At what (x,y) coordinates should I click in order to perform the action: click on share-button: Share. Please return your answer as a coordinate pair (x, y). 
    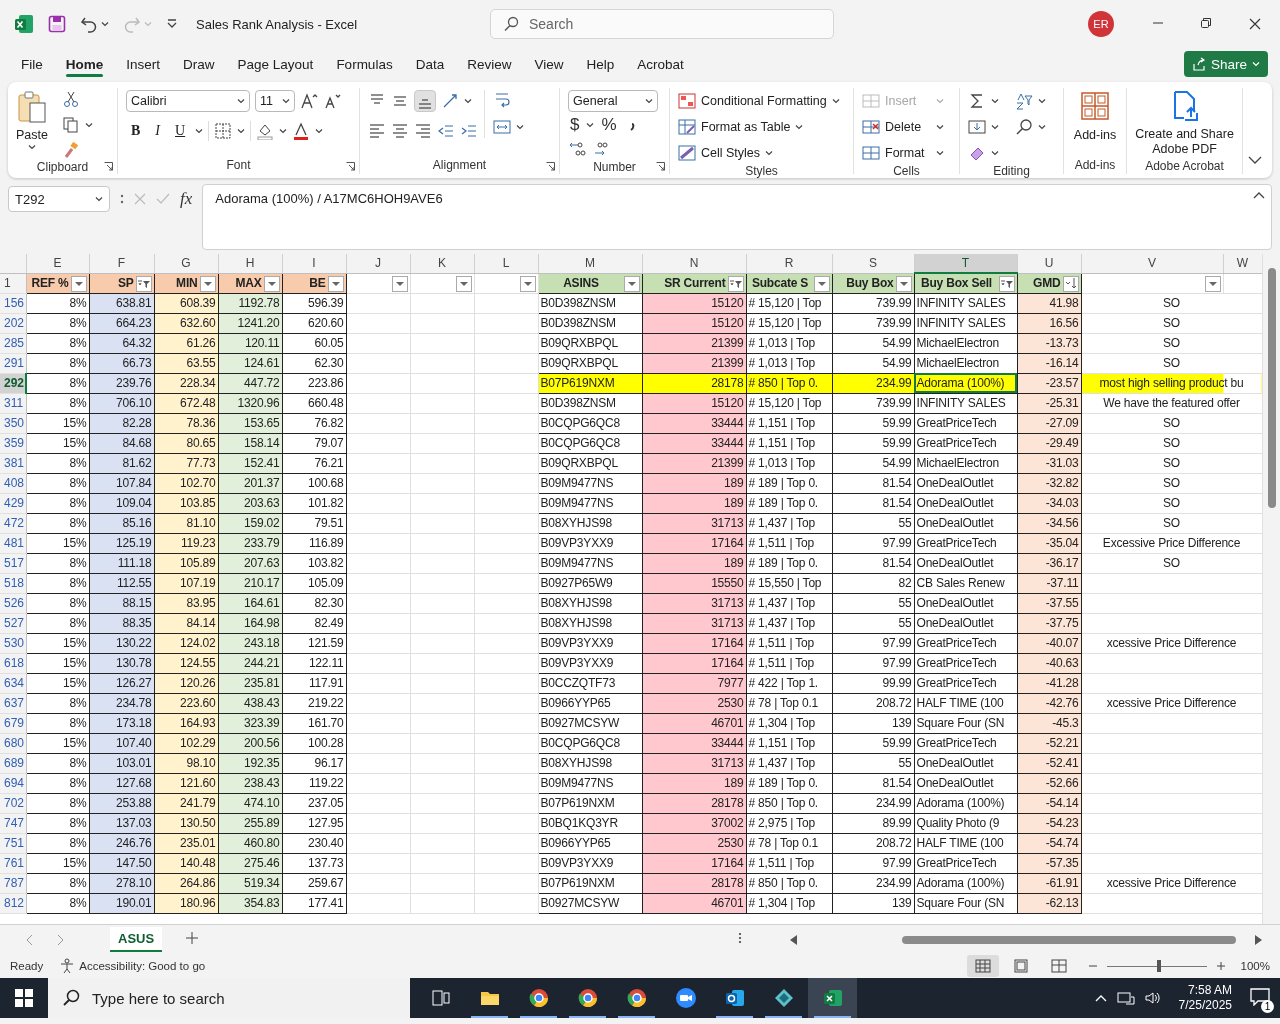
    Looking at the image, I should click on (1225, 64).